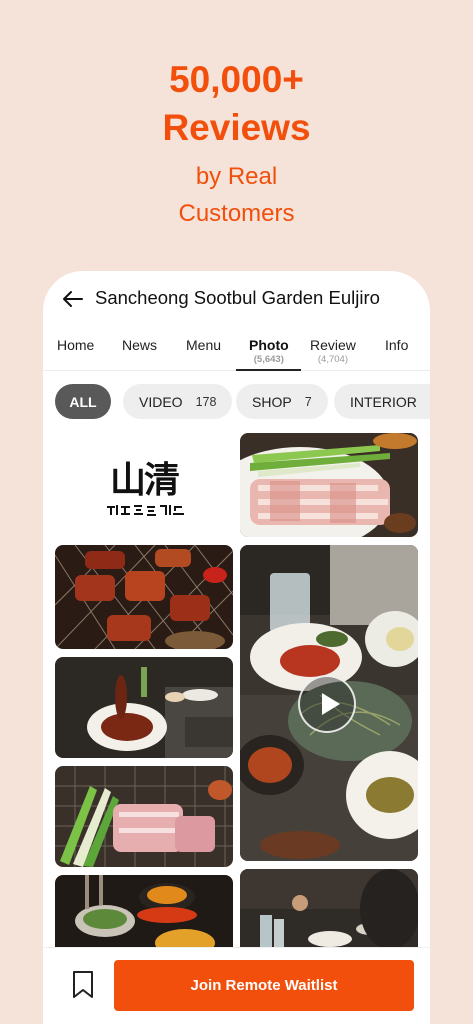  I want to click on tab-label: Info, so click(397, 345).